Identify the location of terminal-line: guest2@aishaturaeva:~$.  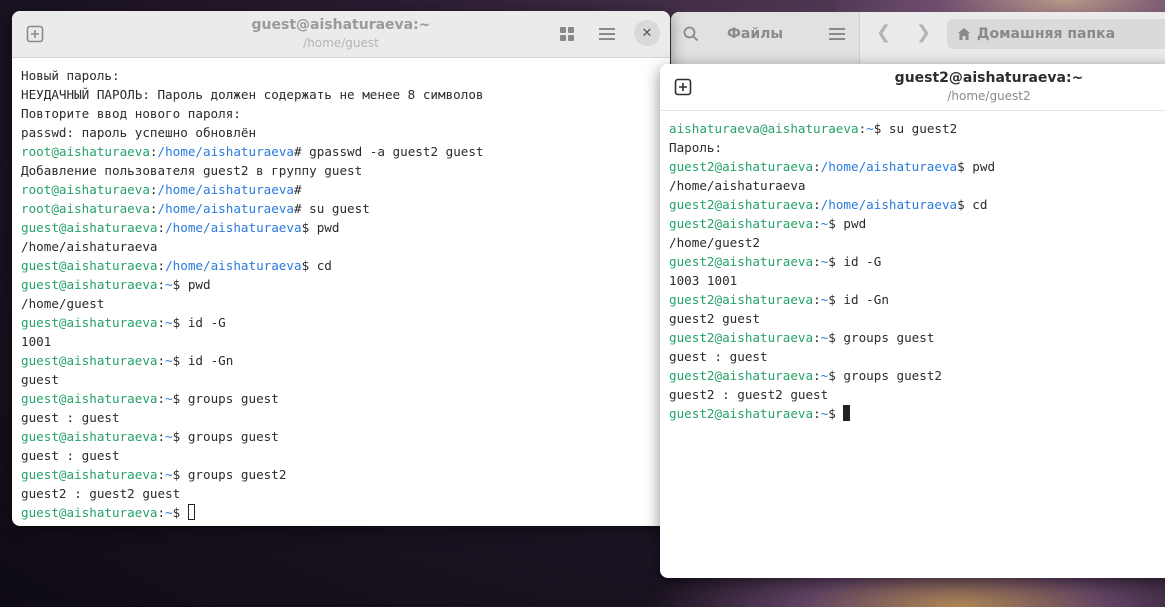
(917, 413).